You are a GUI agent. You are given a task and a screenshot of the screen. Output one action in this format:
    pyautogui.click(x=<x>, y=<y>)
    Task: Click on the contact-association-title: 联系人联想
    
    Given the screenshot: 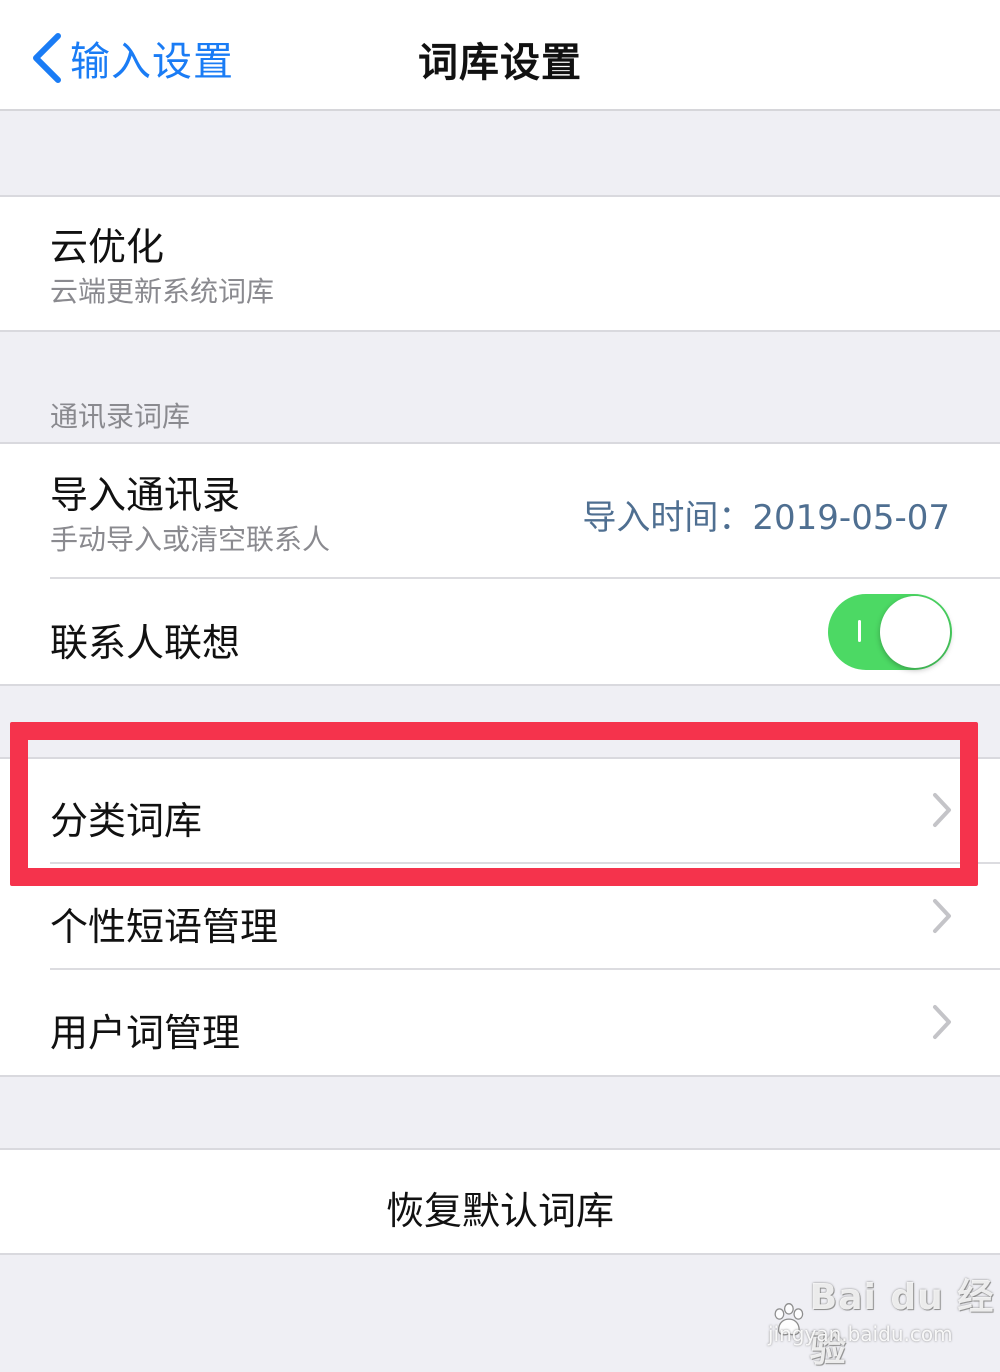 What is the action you would take?
    pyautogui.click(x=145, y=643)
    